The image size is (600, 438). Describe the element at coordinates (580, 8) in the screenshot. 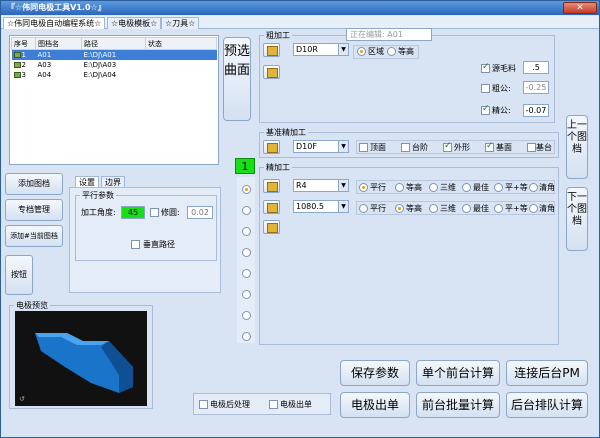

I see `close-button: ✕` at that location.